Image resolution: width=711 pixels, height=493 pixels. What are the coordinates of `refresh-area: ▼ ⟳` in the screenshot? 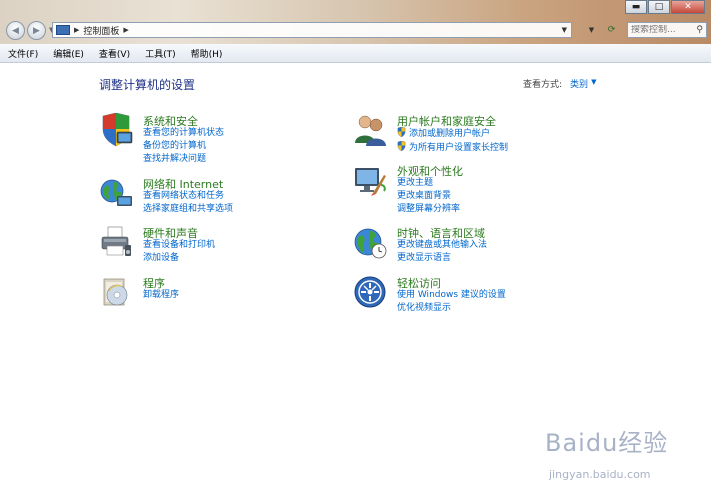 It's located at (602, 30).